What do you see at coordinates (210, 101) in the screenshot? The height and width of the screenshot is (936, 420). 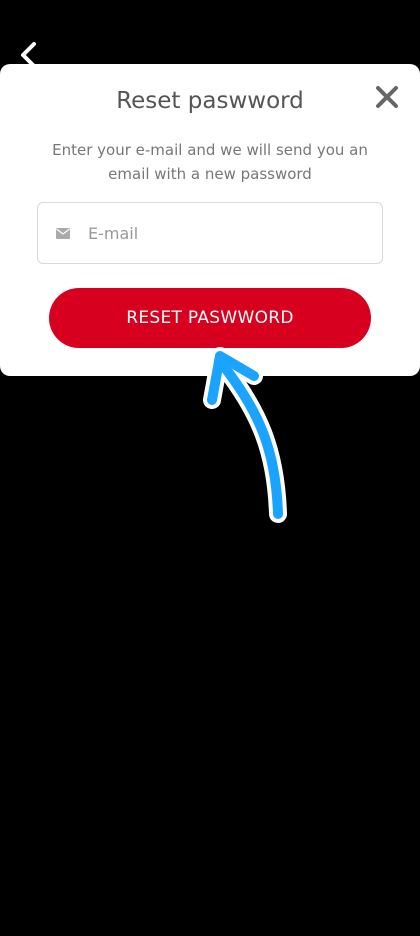 I see `dialog-title: Reset paswword` at bounding box center [210, 101].